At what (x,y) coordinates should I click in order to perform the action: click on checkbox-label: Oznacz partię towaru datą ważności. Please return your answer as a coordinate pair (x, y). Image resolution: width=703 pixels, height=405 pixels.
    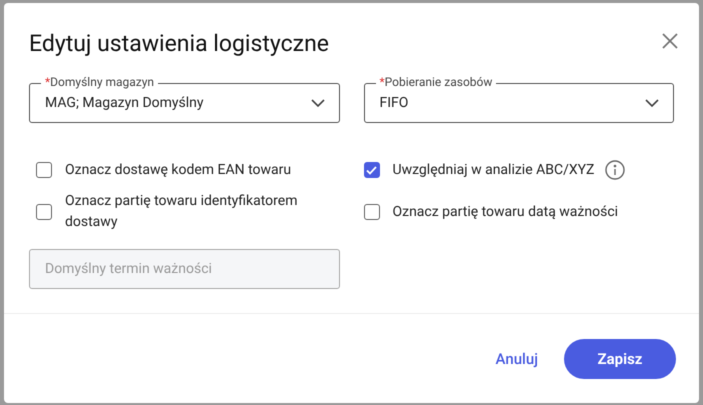
    Looking at the image, I should click on (505, 212).